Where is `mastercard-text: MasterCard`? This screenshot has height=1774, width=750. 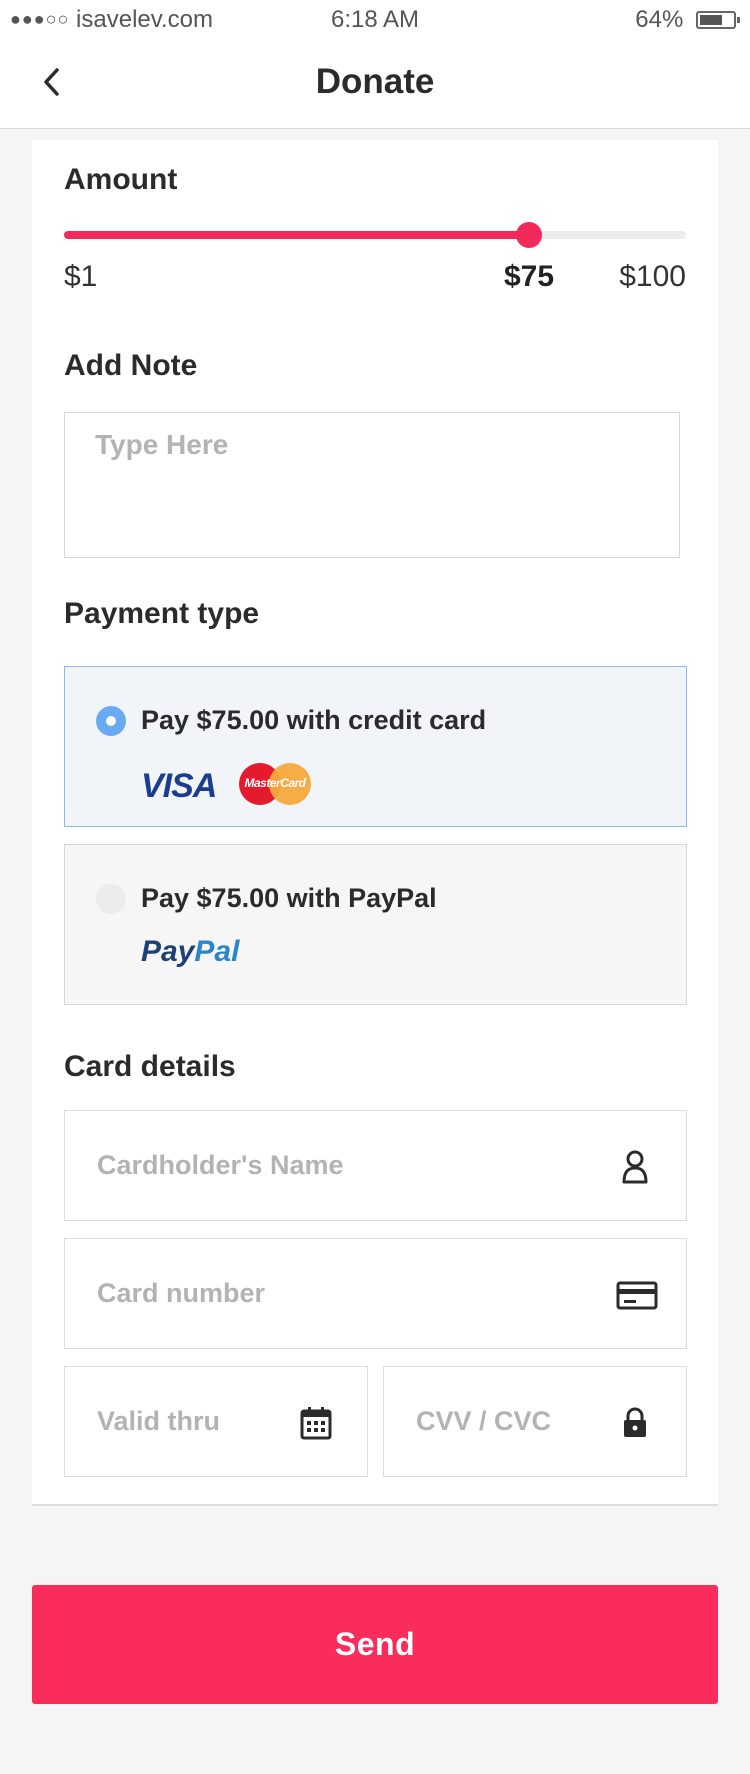 mastercard-text: MasterCard is located at coordinates (275, 783).